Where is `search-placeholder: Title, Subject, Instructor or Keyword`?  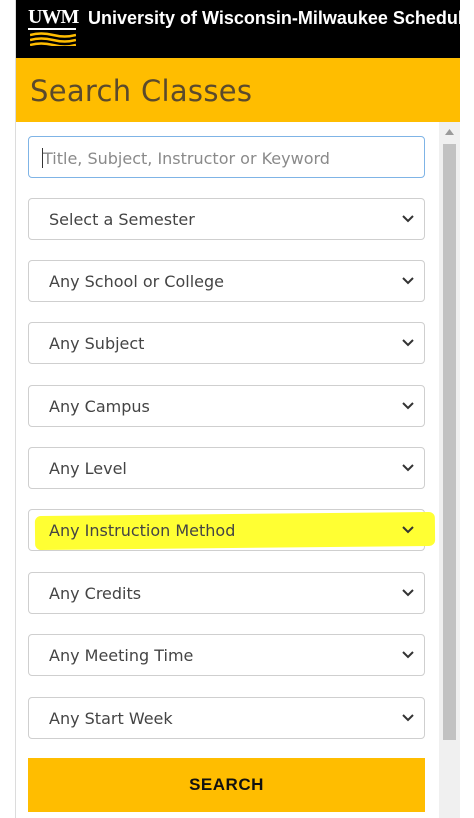
search-placeholder: Title, Subject, Instructor or Keyword is located at coordinates (186, 158).